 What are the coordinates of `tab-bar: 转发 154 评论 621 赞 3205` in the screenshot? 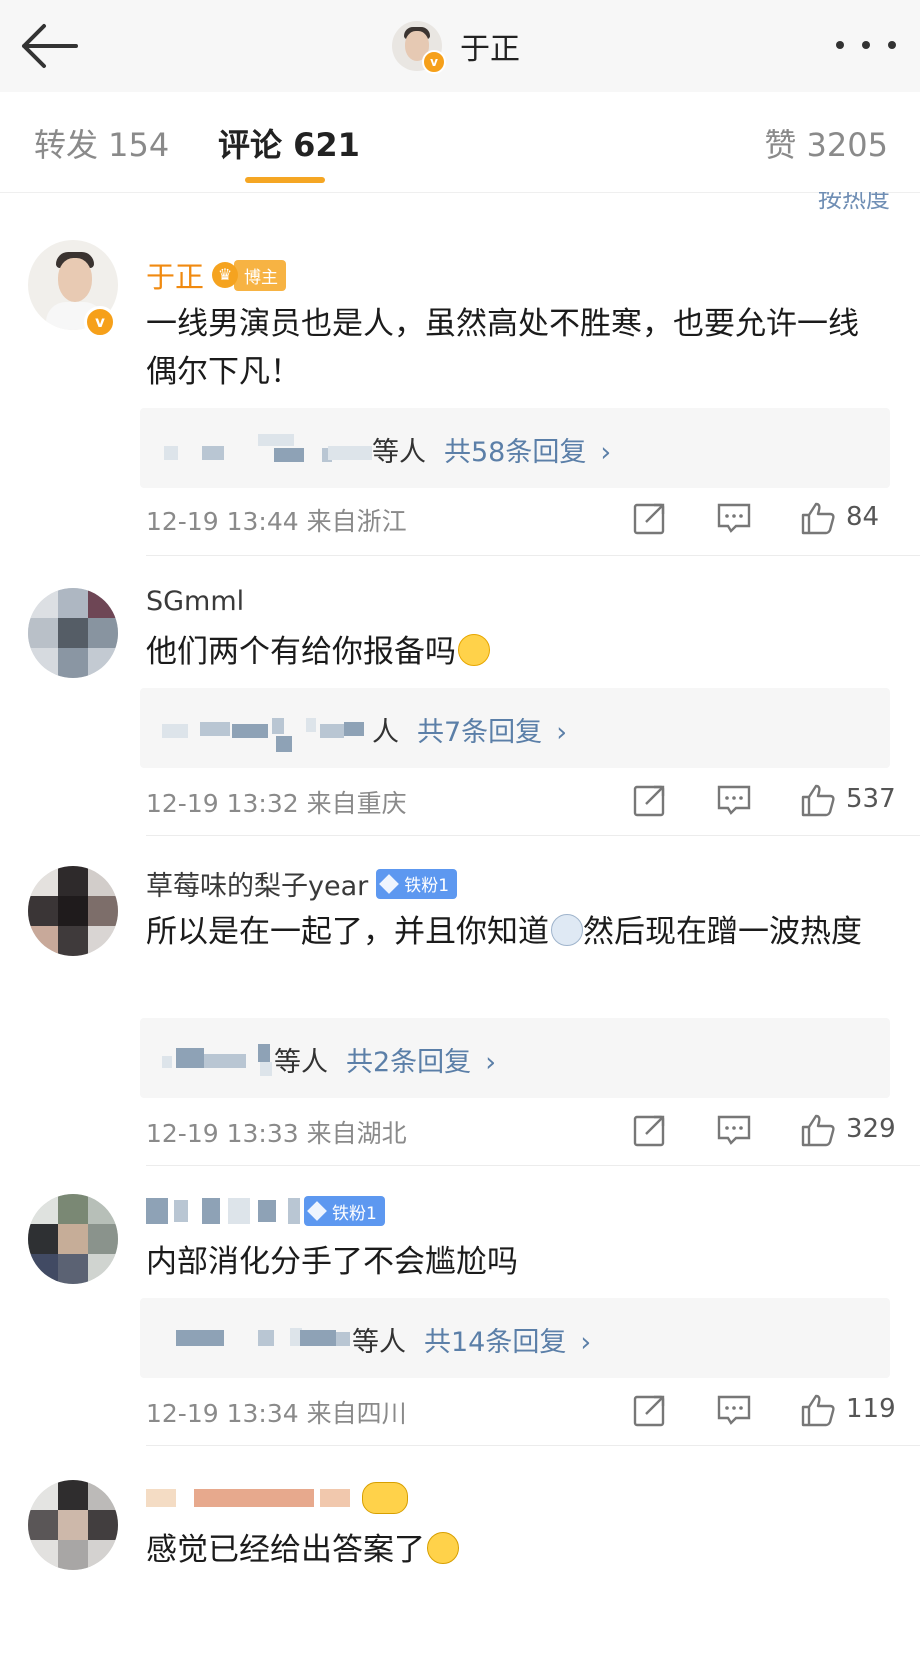 It's located at (460, 142).